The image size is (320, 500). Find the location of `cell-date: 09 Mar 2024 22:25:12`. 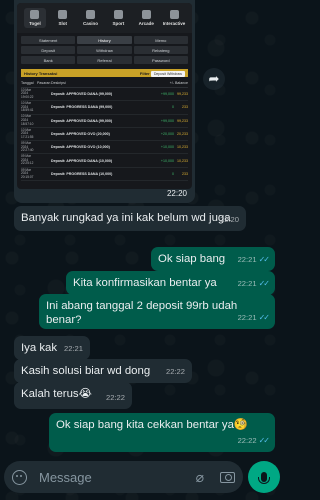

cell-date: 09 Mar 2024 22:25:12 is located at coordinates (27, 160).